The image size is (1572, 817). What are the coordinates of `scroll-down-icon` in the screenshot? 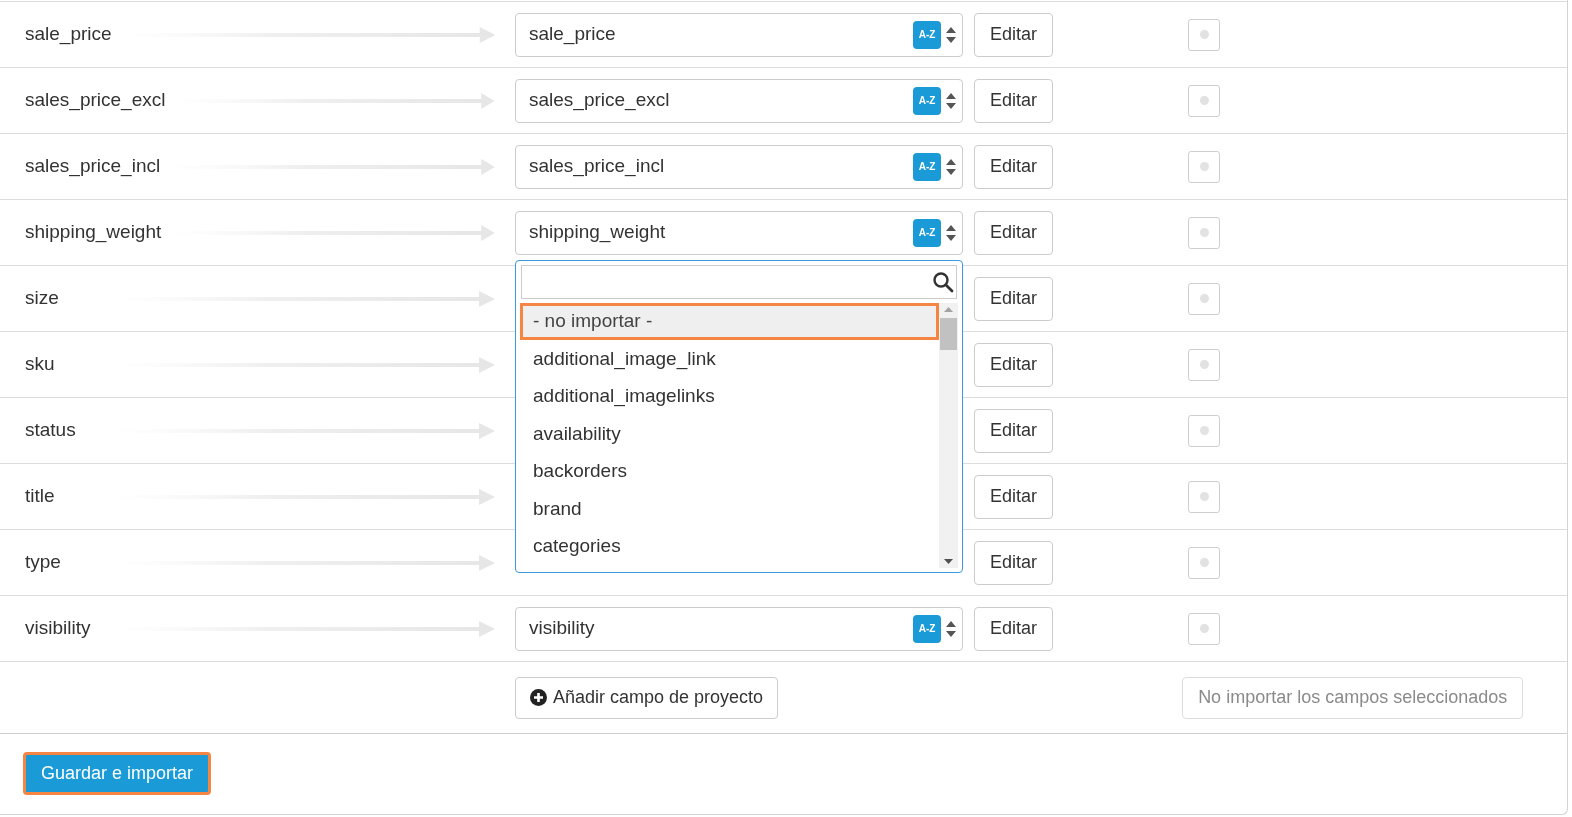 It's located at (948, 561).